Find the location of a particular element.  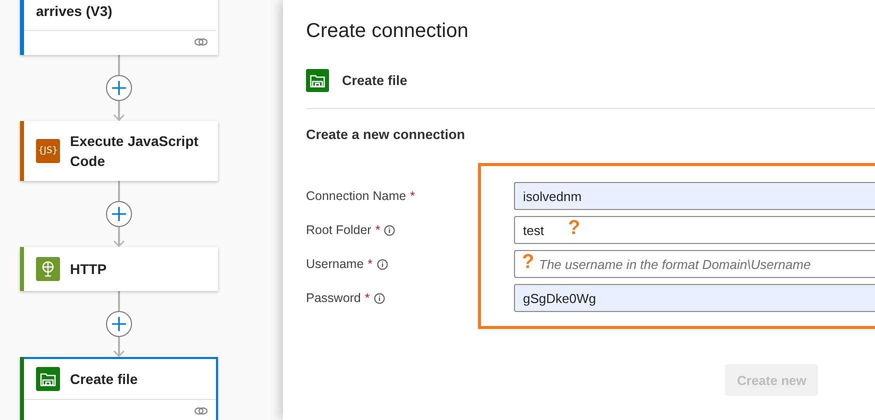

field-label: Connection Name is located at coordinates (356, 196).